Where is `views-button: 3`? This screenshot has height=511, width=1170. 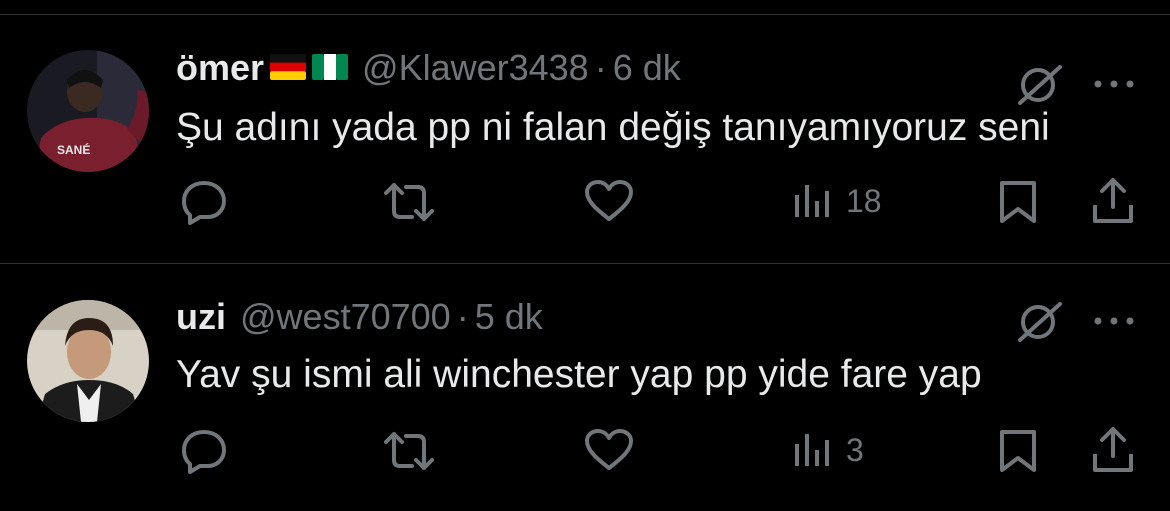
views-button: 3 is located at coordinates (829, 450).